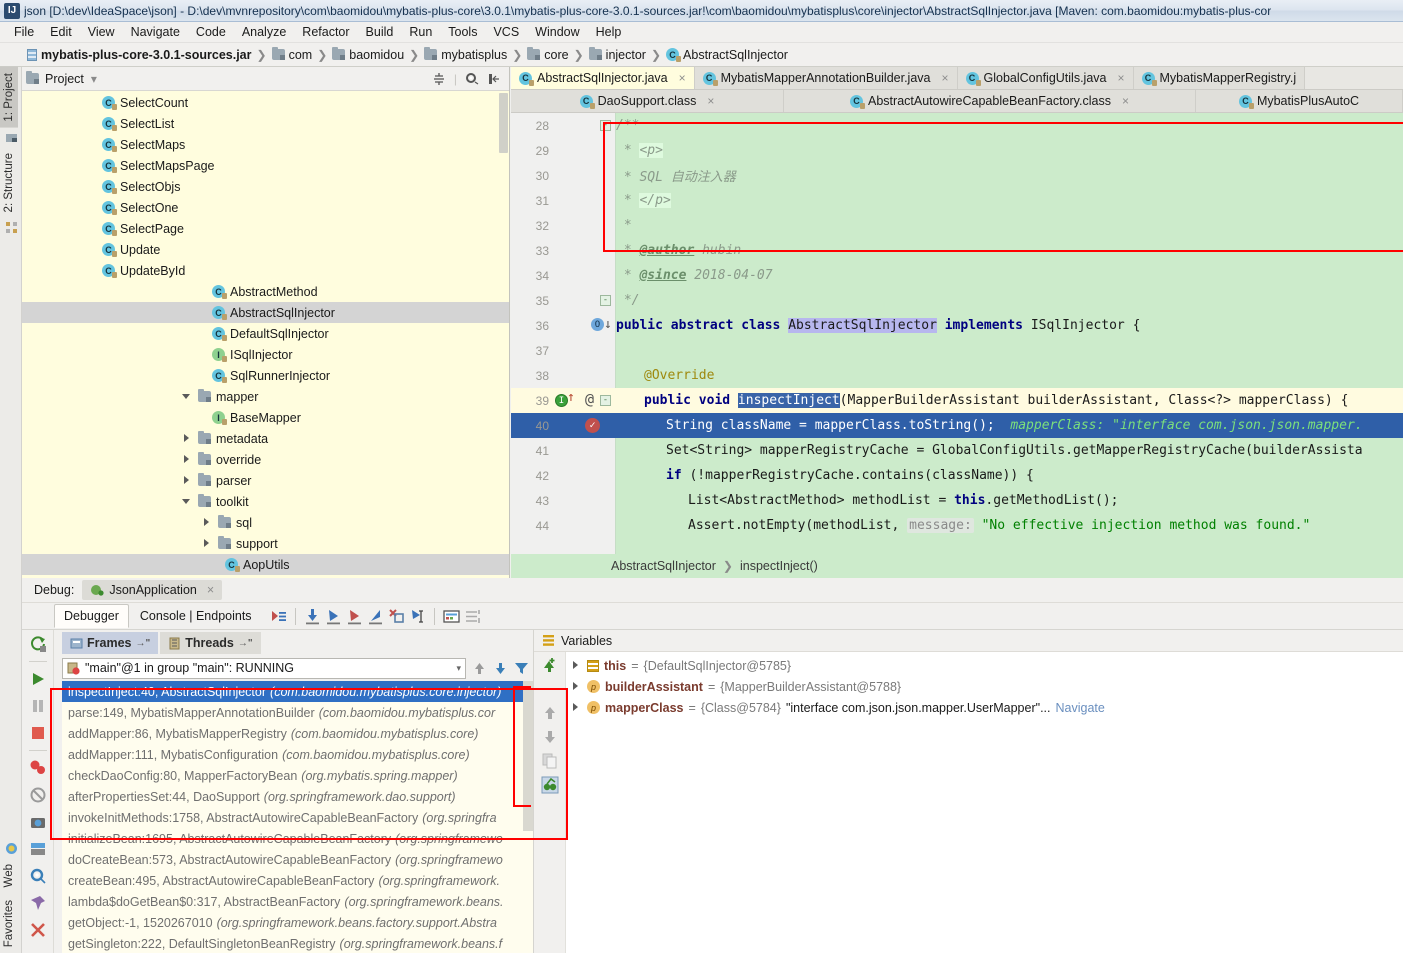 The image size is (1403, 953). What do you see at coordinates (472, 79) in the screenshot?
I see `gear-icon` at bounding box center [472, 79].